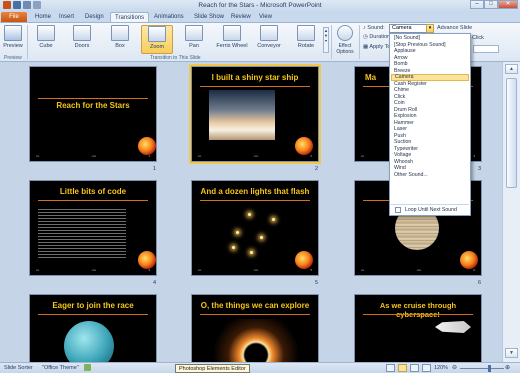  What do you see at coordinates (511, 133) in the screenshot?
I see `scroll-thumb` at bounding box center [511, 133].